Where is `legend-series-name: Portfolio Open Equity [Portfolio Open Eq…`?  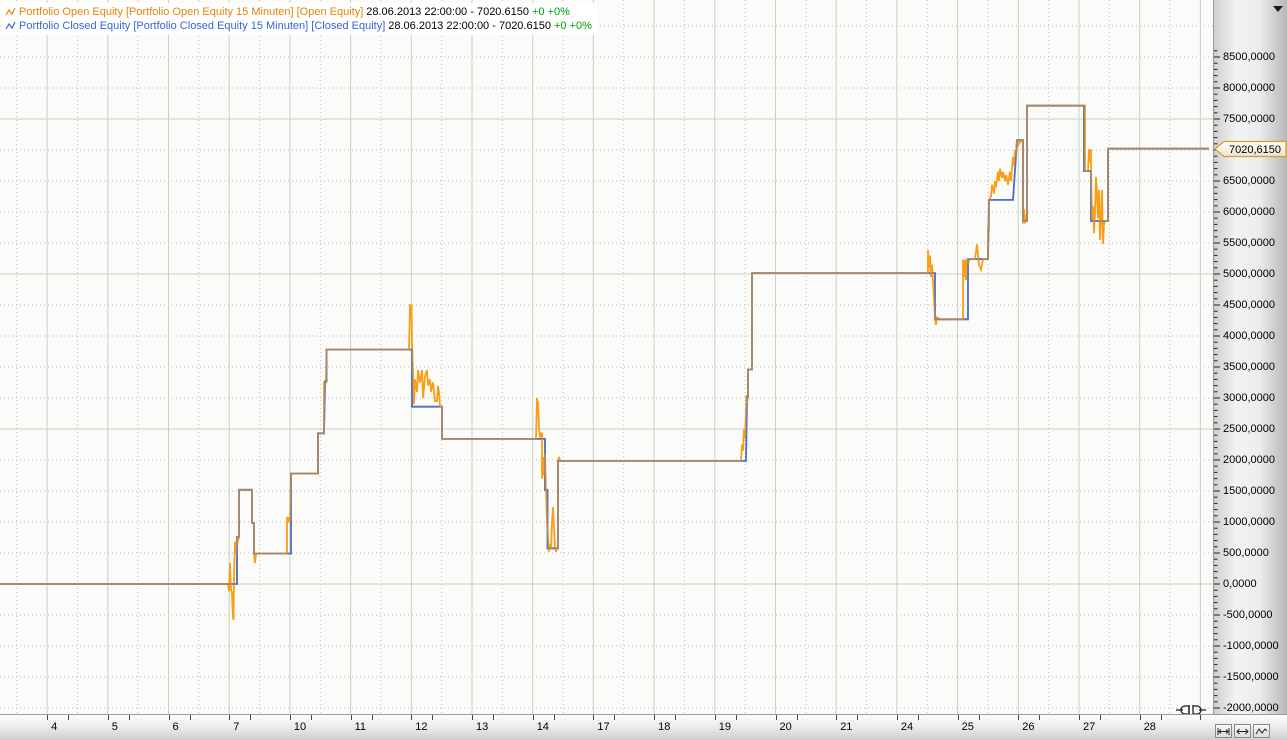
legend-series-name: Portfolio Open Equity [Portfolio Open Eq… is located at coordinates (191, 12).